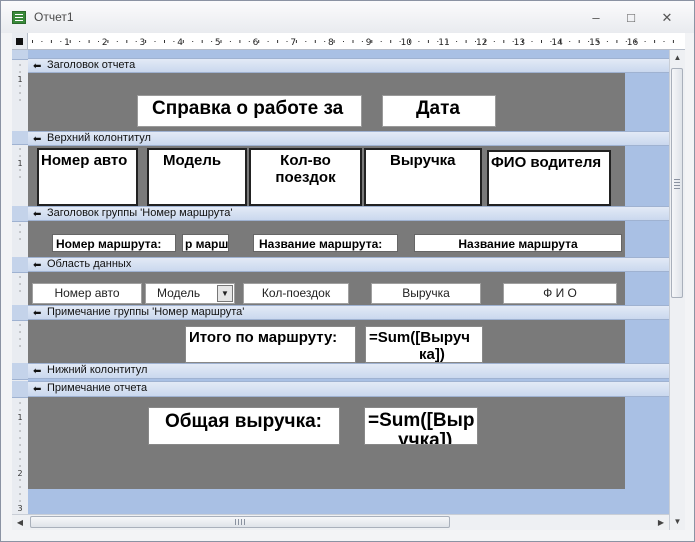 This screenshot has width=695, height=542. I want to click on route-sum-field: =Sum([Выруч ка]), so click(424, 344).